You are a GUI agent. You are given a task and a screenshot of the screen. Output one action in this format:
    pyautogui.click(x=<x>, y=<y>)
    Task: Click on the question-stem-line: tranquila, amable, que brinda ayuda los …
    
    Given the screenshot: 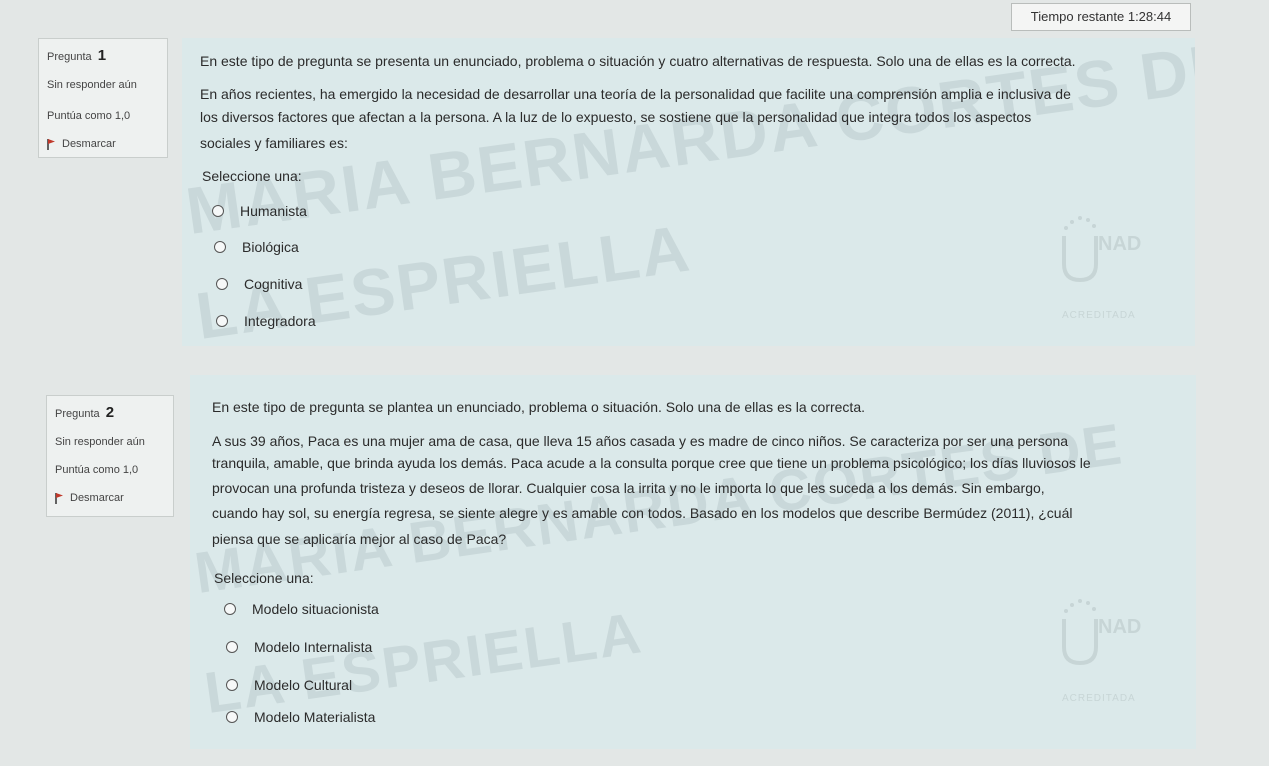 What is the action you would take?
    pyautogui.click(x=651, y=463)
    